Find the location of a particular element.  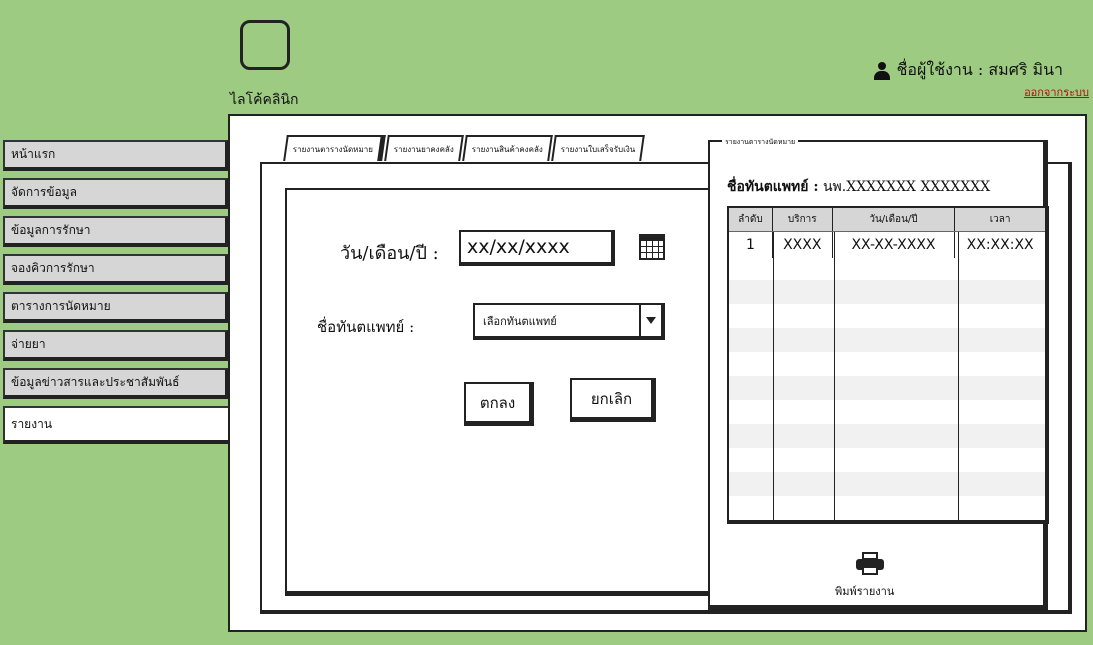

date-label: วัน/เดือน/ปี : is located at coordinates (389, 253).